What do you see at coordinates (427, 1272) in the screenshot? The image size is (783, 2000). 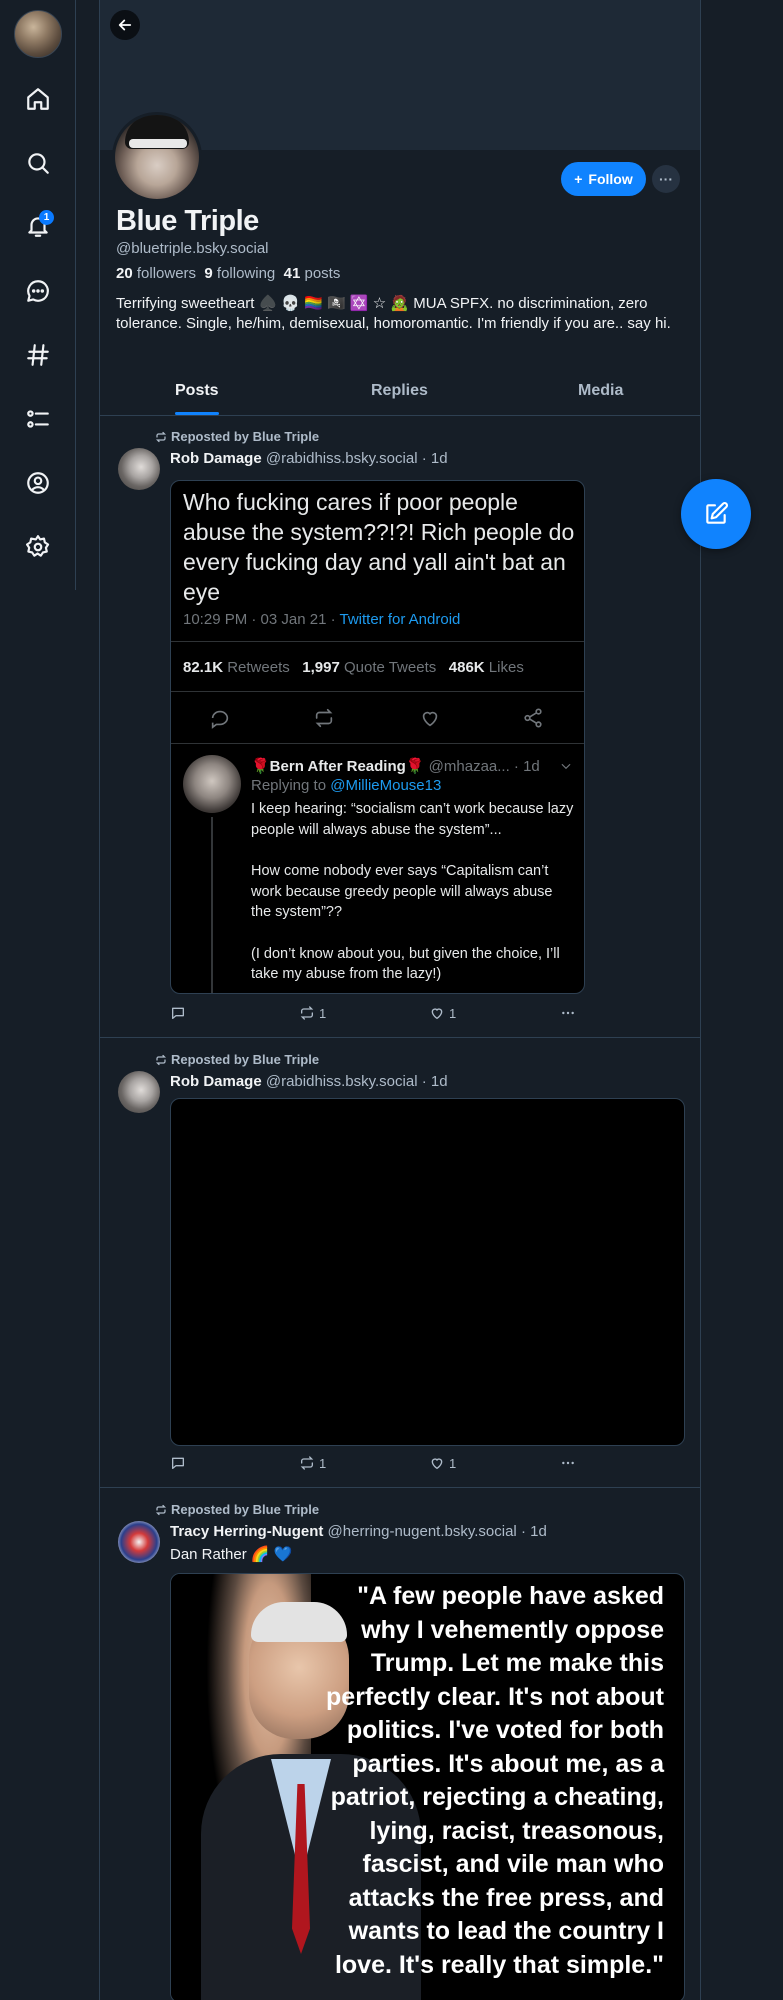 I see `post-media-video` at bounding box center [427, 1272].